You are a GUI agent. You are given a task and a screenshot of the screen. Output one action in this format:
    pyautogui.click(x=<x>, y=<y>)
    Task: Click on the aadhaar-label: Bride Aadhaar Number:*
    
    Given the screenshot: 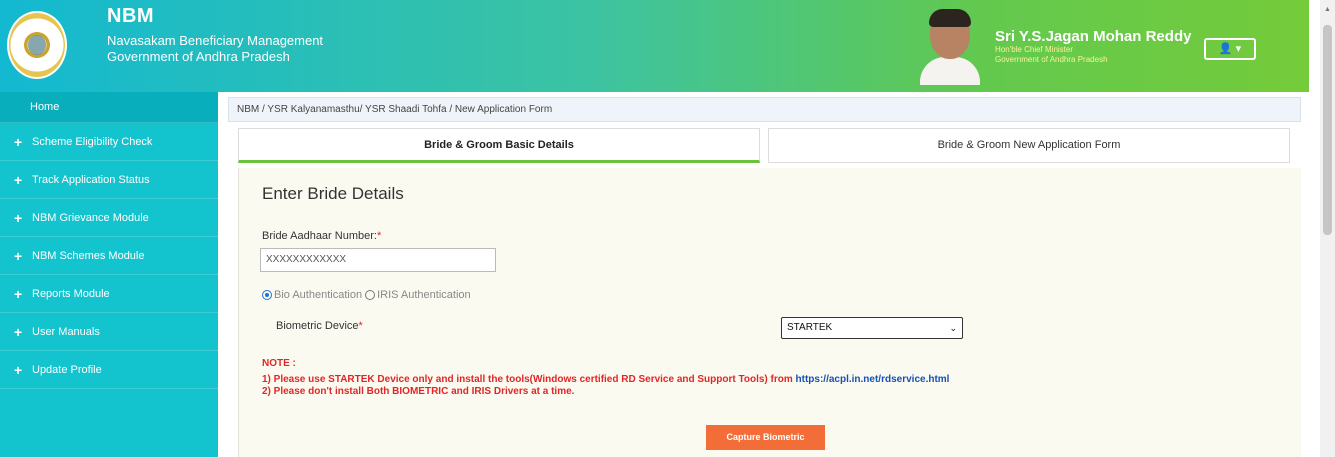 What is the action you would take?
    pyautogui.click(x=321, y=236)
    